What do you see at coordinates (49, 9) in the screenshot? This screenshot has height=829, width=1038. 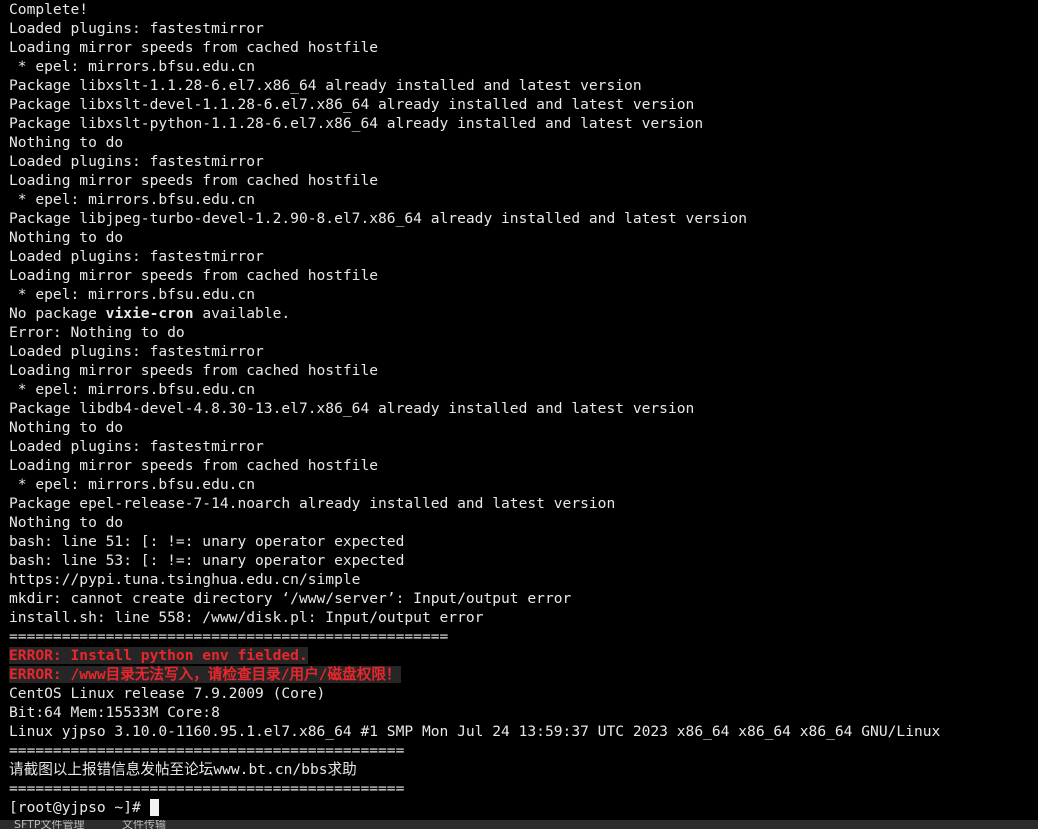 I see `terminal-line: Complete!` at bounding box center [49, 9].